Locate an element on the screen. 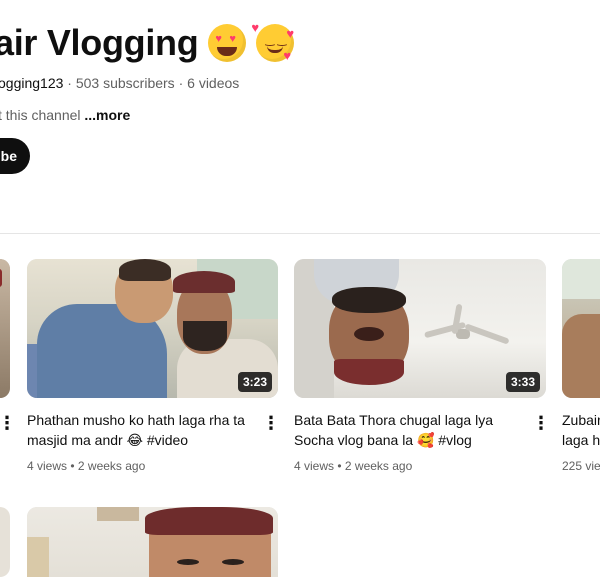 The image size is (600, 577). about-text: t this channel is located at coordinates (40, 115).